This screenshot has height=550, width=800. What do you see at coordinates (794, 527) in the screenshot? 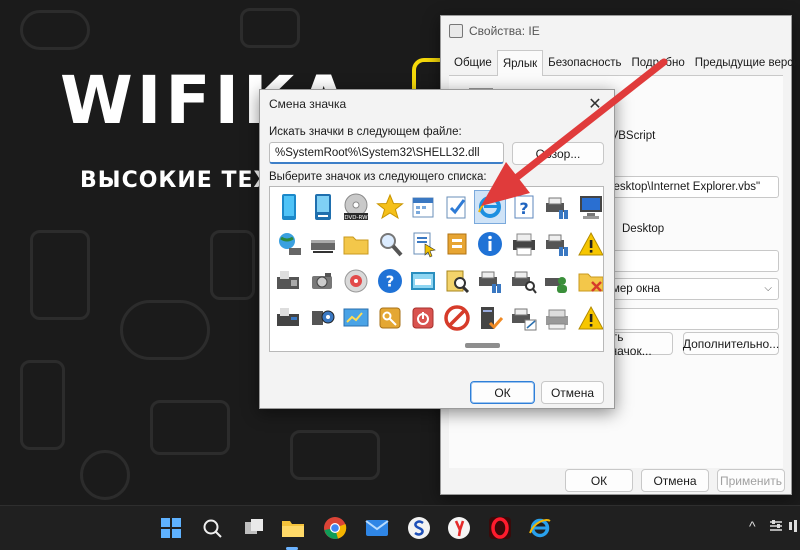
I see `volume-icon` at bounding box center [794, 527].